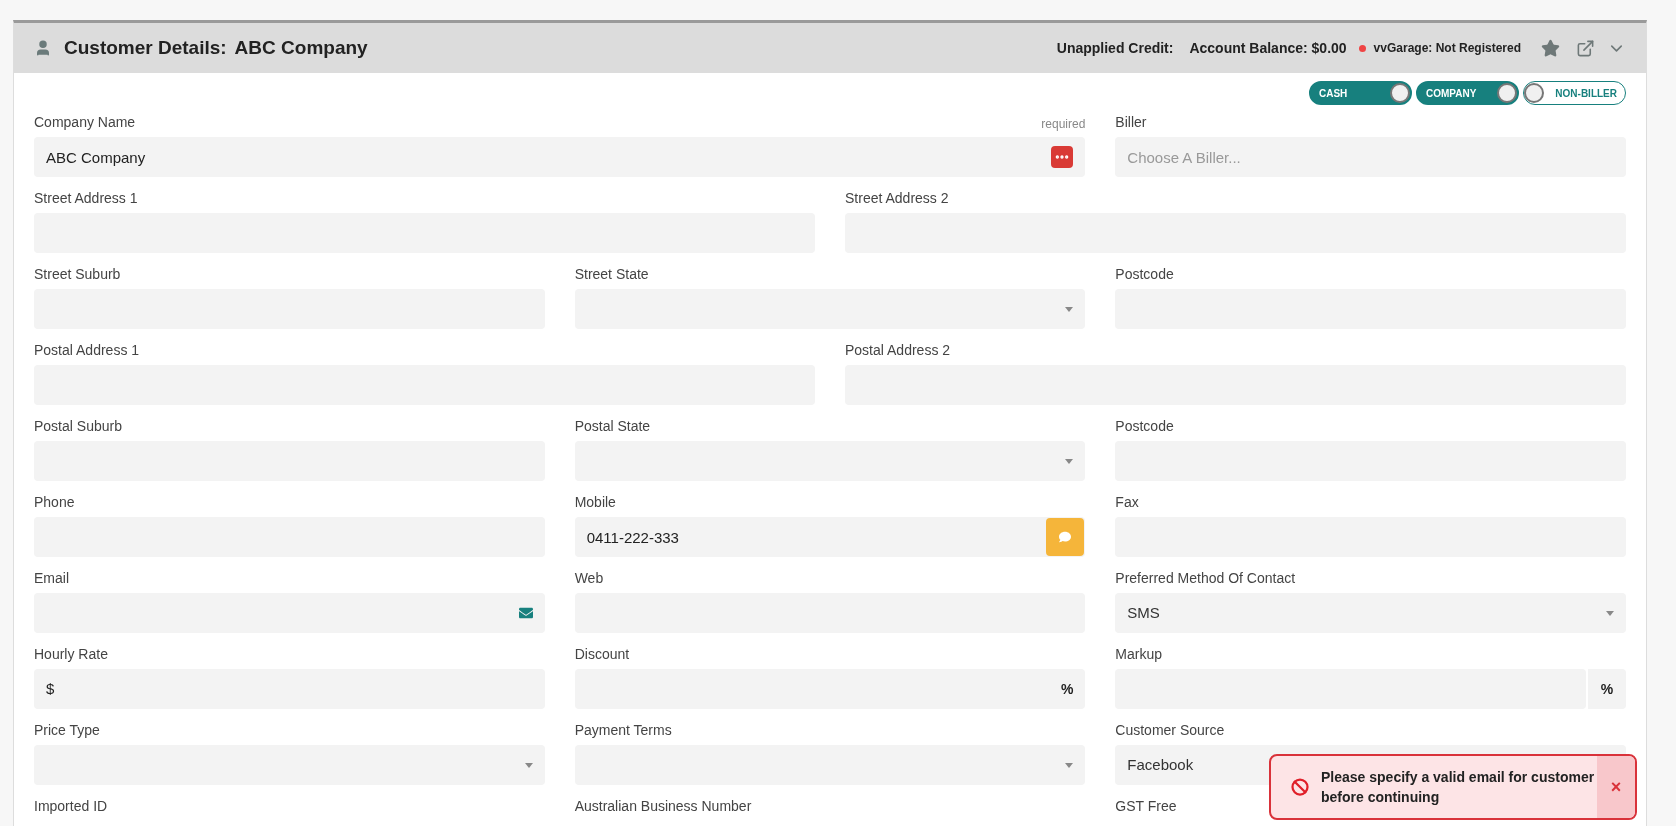  I want to click on account-balance: Account Balance: $0.00, so click(1268, 48).